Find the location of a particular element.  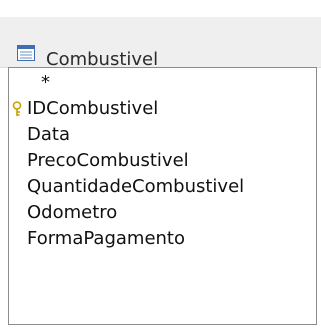

key-icon is located at coordinates (17, 108).